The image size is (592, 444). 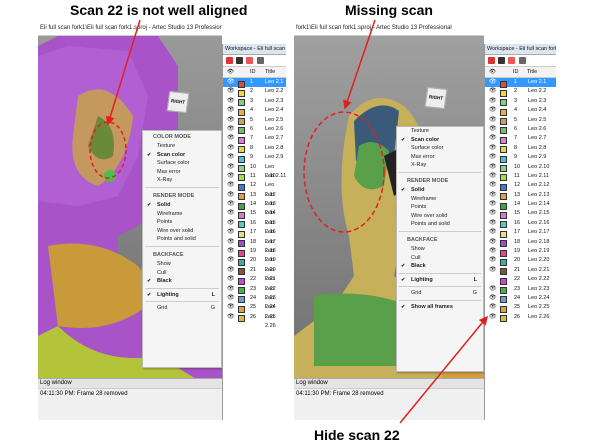 I want to click on menu-item-solid: Solid, so click(x=182, y=205).